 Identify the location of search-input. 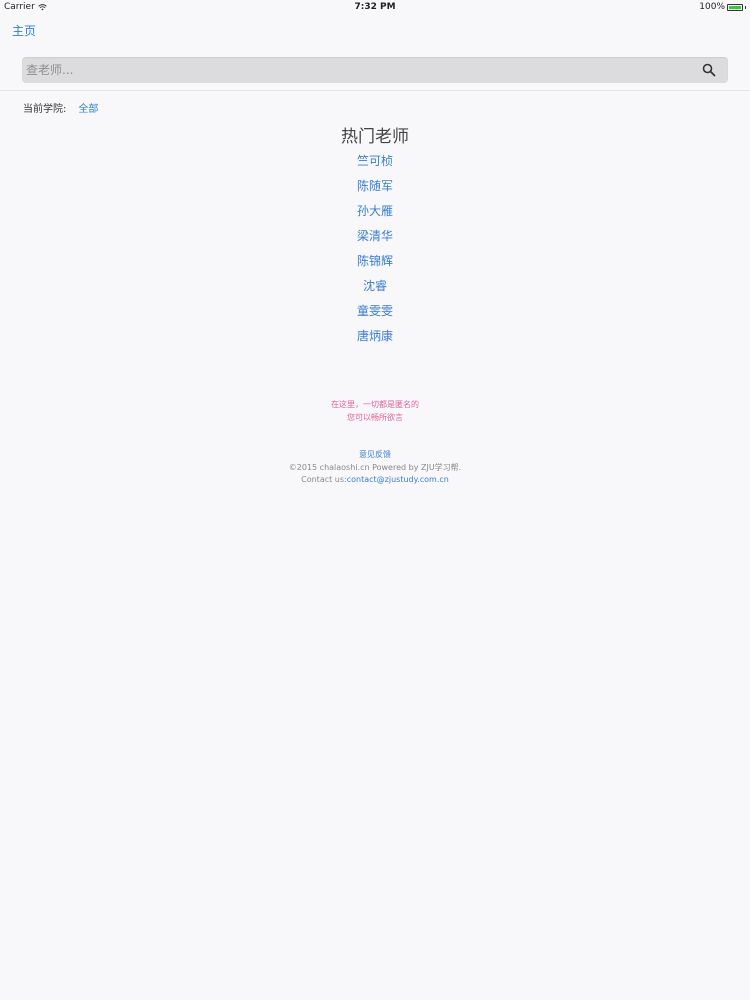
(356, 70).